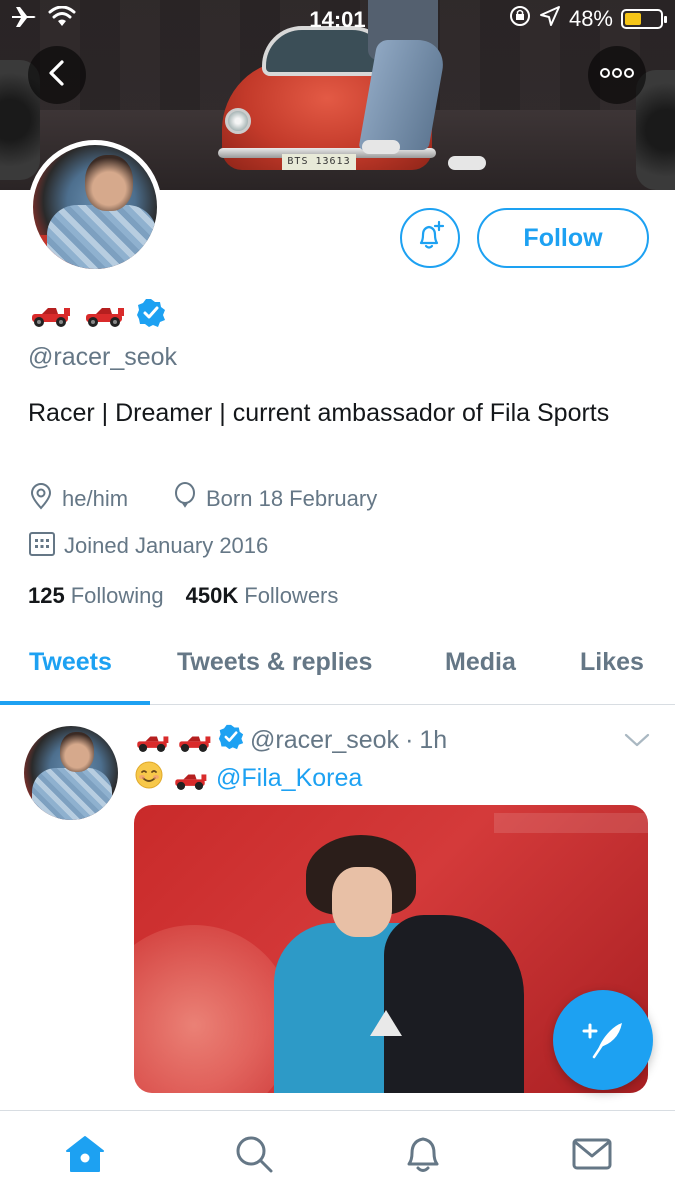 This screenshot has height=1200, width=675. Describe the element at coordinates (46, 595) in the screenshot. I see `following-count: 125` at that location.